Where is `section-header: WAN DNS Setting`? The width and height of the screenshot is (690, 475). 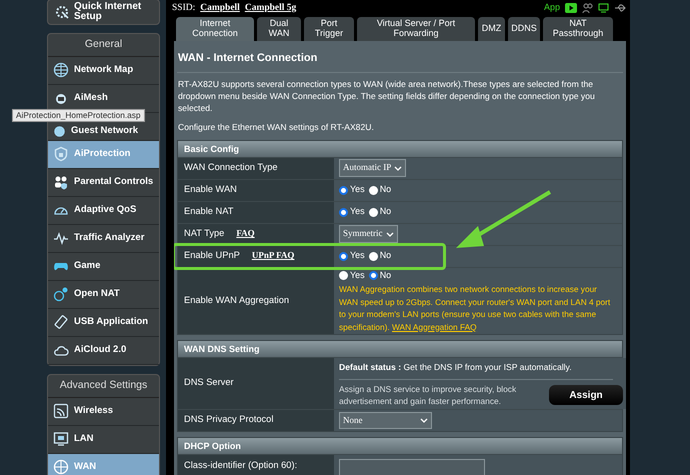
section-header: WAN DNS Setting is located at coordinates (400, 349).